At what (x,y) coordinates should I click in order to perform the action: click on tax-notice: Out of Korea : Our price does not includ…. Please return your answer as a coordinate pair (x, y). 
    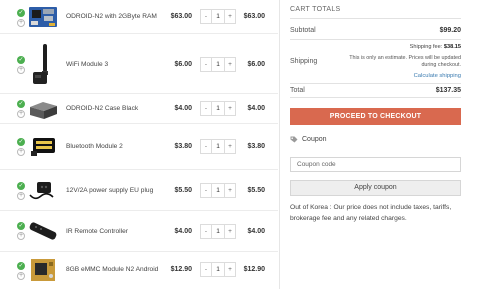
    Looking at the image, I should click on (371, 213).